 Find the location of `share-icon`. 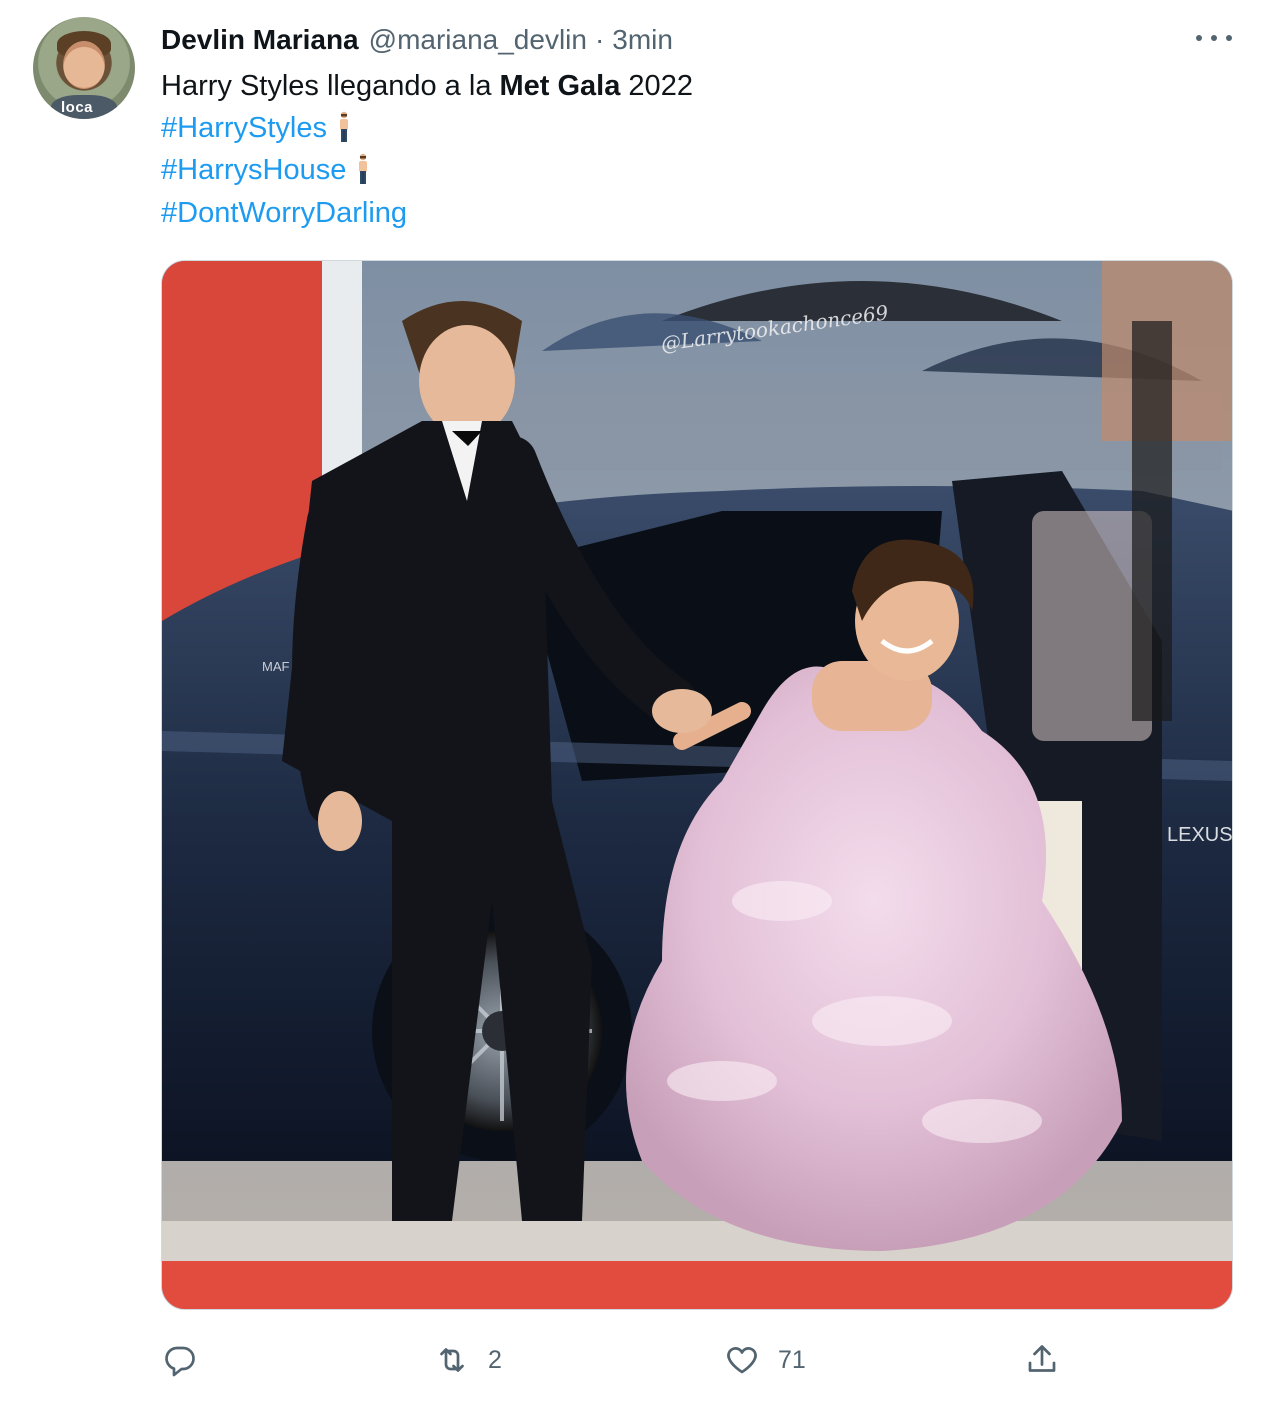

share-icon is located at coordinates (1042, 1358).